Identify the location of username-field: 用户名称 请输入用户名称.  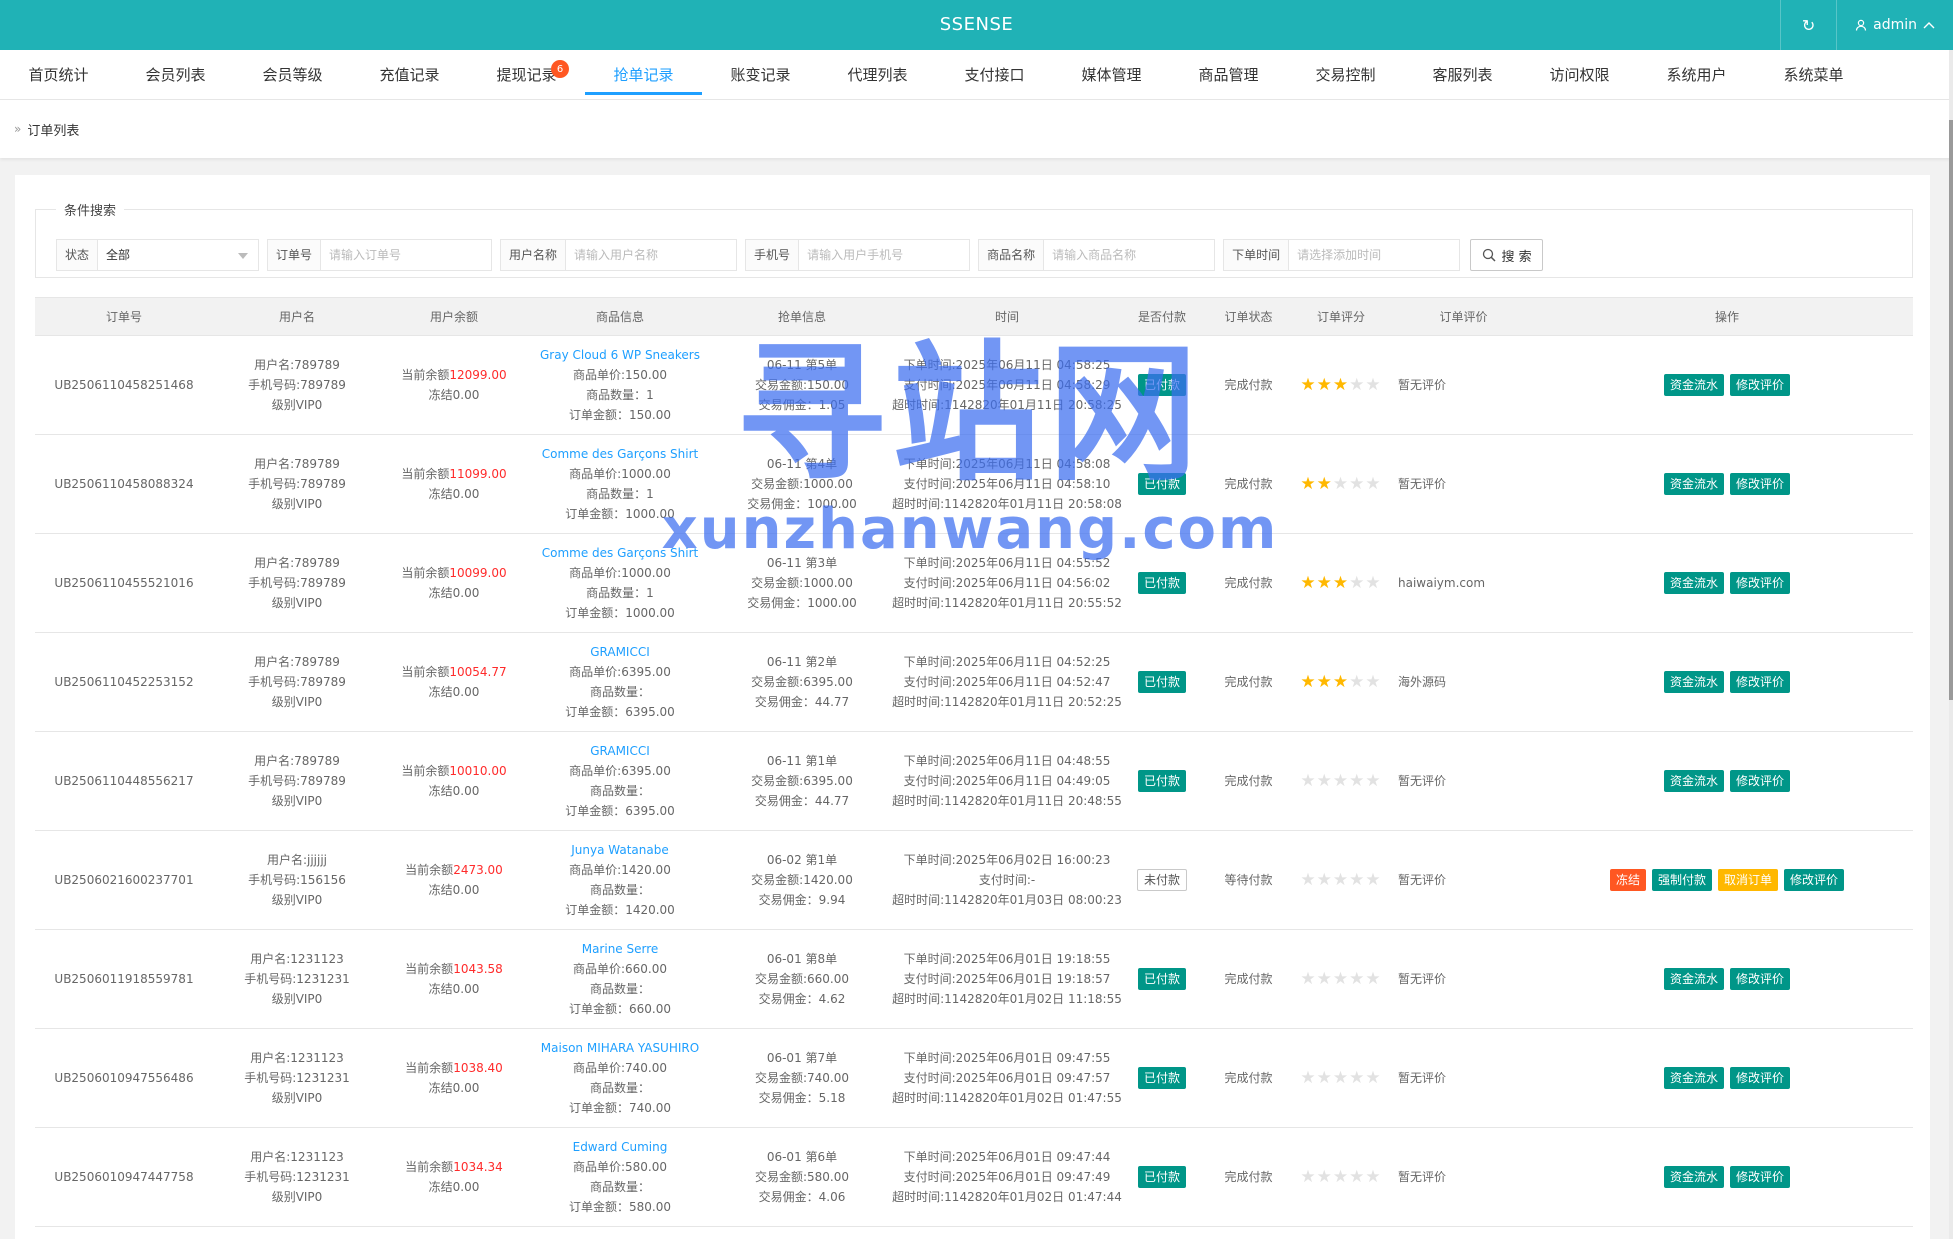
(619, 255).